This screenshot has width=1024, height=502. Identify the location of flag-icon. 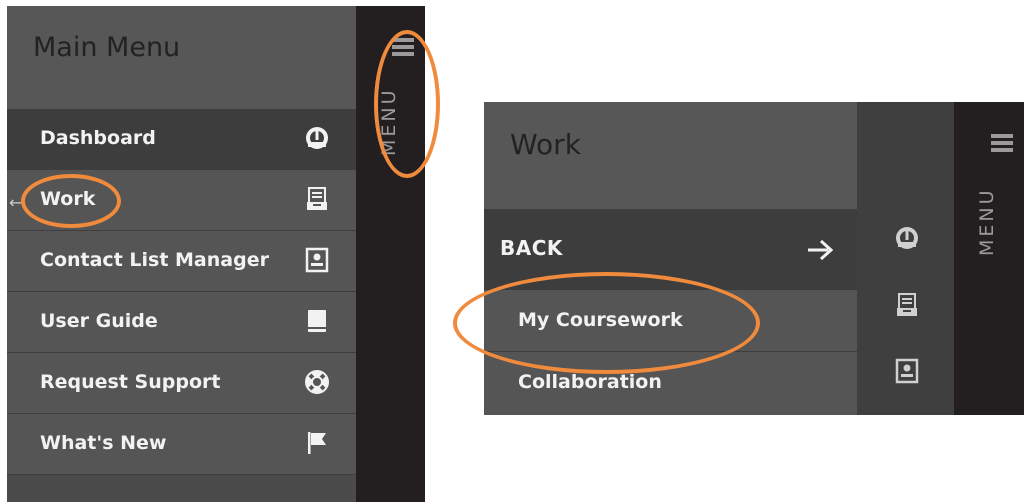
(317, 443).